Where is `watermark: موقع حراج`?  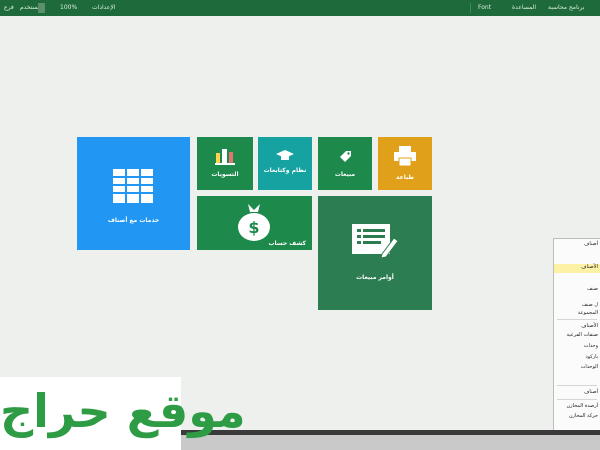
watermark: موقع حراج is located at coordinates (123, 413).